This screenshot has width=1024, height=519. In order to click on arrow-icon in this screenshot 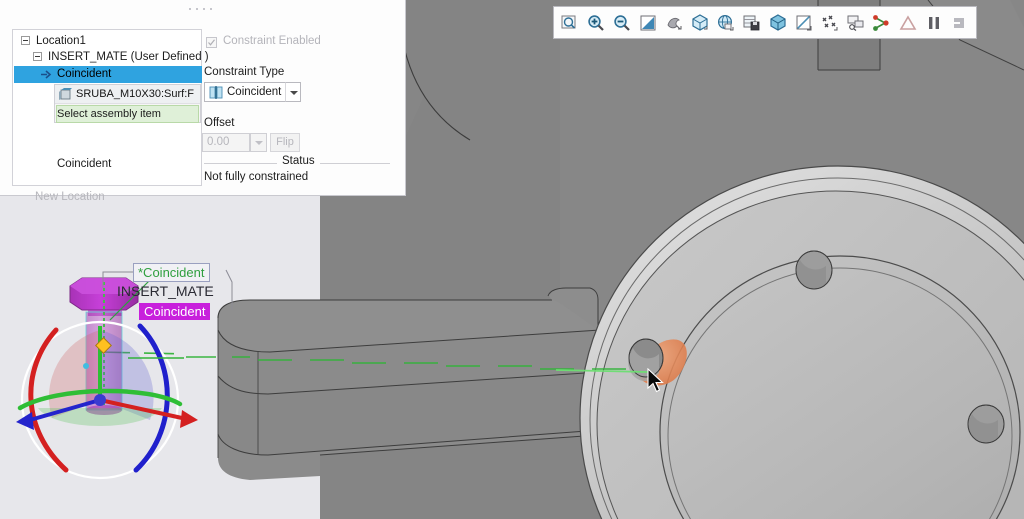, I will do `click(46, 74)`.